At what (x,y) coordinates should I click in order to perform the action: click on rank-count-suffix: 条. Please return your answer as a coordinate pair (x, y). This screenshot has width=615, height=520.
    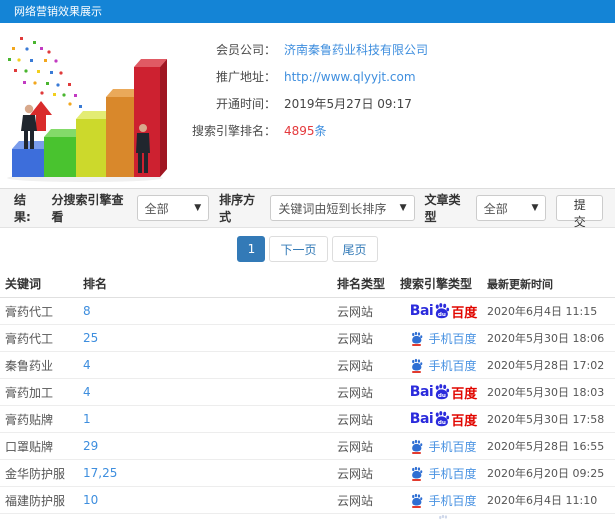
    Looking at the image, I should click on (320, 131).